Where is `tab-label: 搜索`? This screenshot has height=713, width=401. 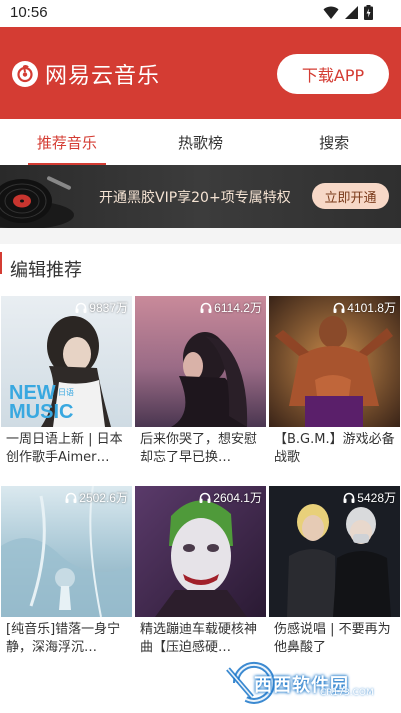
tab-label: 搜索 is located at coordinates (334, 142).